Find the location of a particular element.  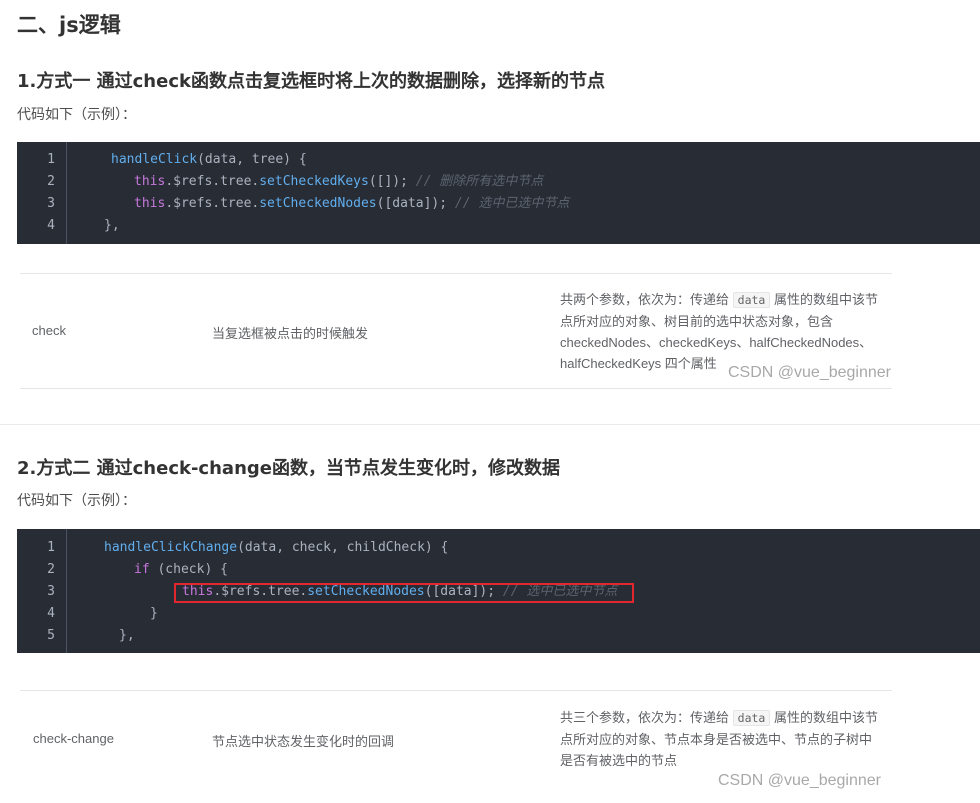

line-number-gutter: 1 2 3 4 is located at coordinates (42, 193).